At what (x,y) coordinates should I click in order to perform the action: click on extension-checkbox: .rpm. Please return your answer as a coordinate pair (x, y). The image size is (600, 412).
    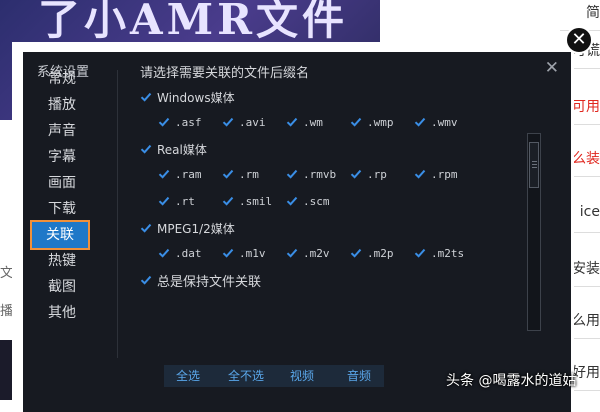
    Looking at the image, I should click on (446, 174).